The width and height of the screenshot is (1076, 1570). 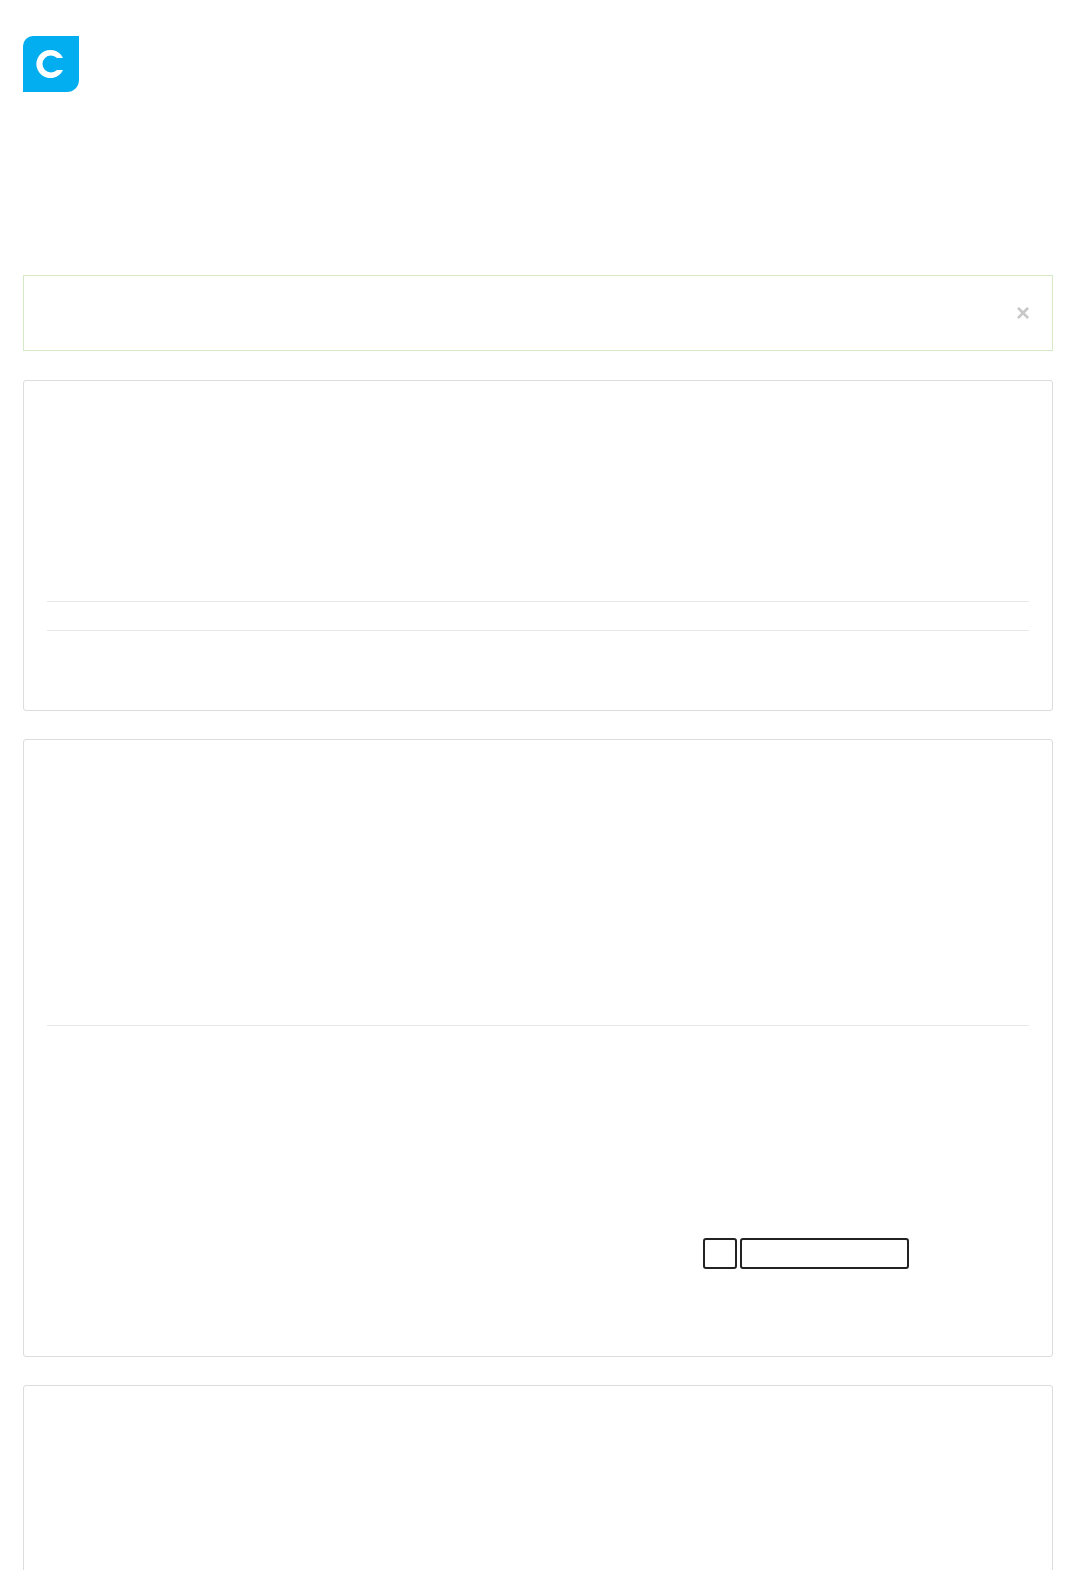 What do you see at coordinates (1023, 313) in the screenshot?
I see `close-button: ×` at bounding box center [1023, 313].